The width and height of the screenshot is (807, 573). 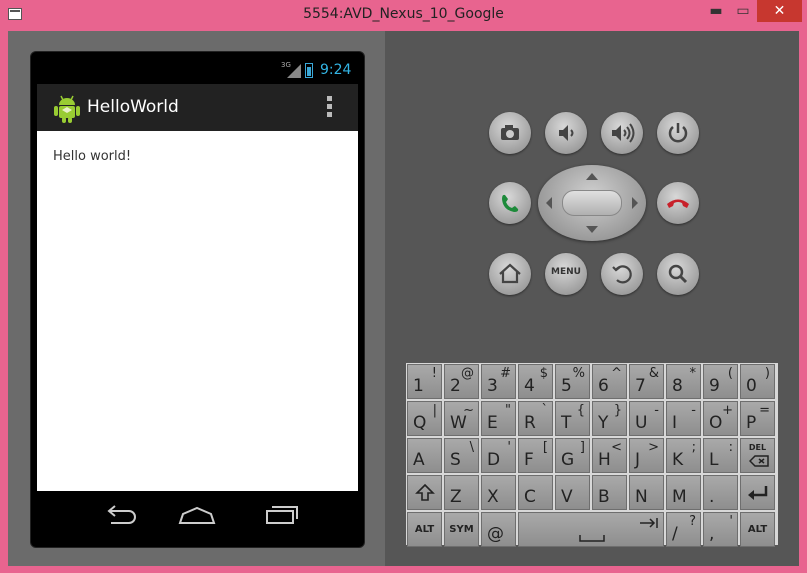 I want to click on camera-icon, so click(x=510, y=132).